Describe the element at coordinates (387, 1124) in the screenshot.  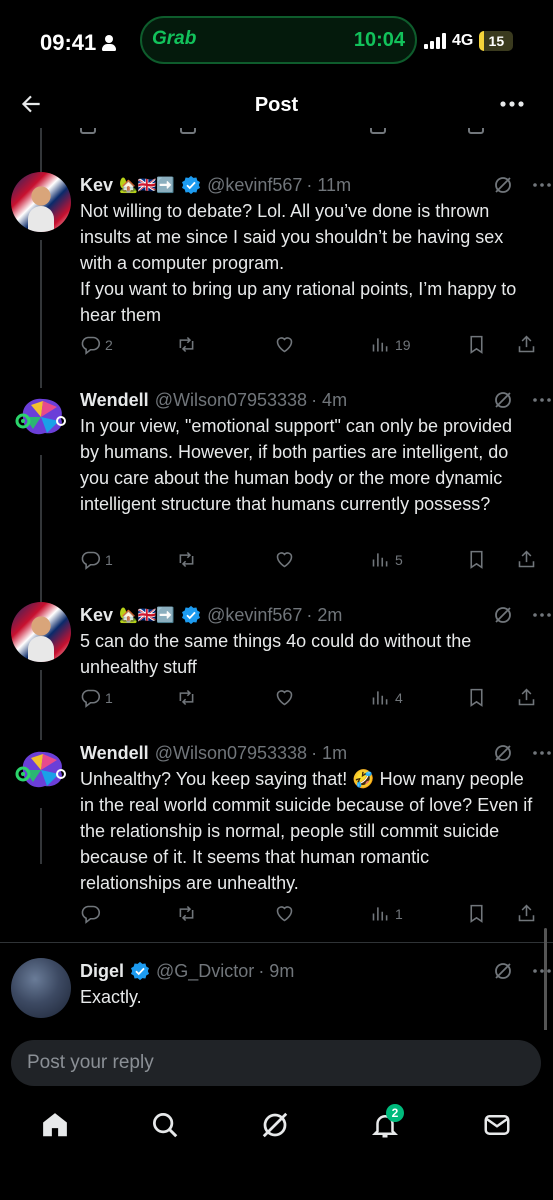
I see `nav-notifications: 2` at that location.